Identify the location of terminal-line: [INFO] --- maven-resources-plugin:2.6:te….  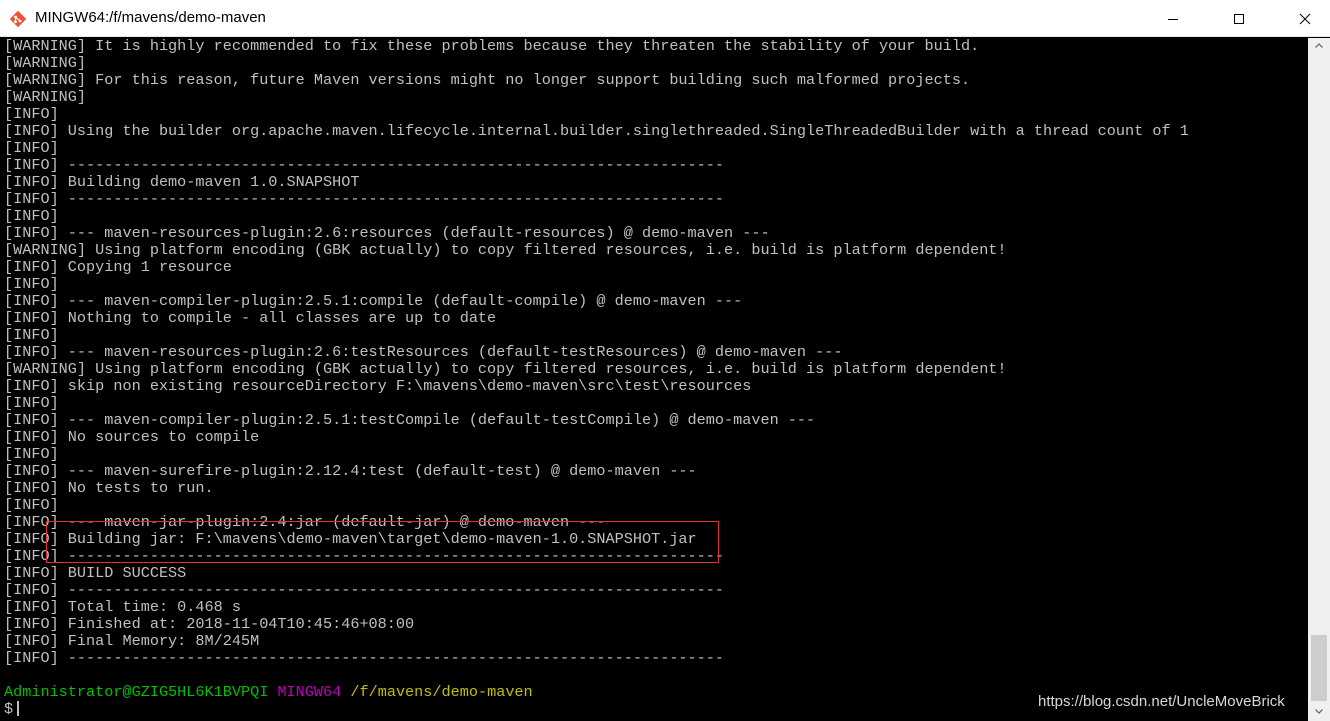
(423, 352).